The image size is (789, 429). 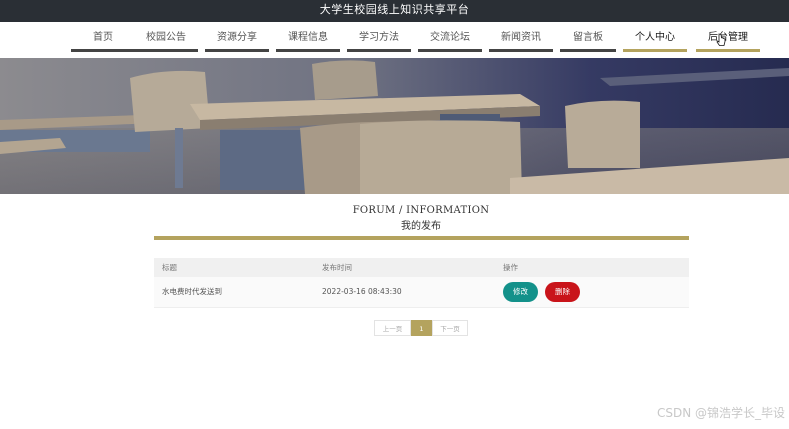 I want to click on nav-item-message-board: 留言板, so click(x=588, y=42).